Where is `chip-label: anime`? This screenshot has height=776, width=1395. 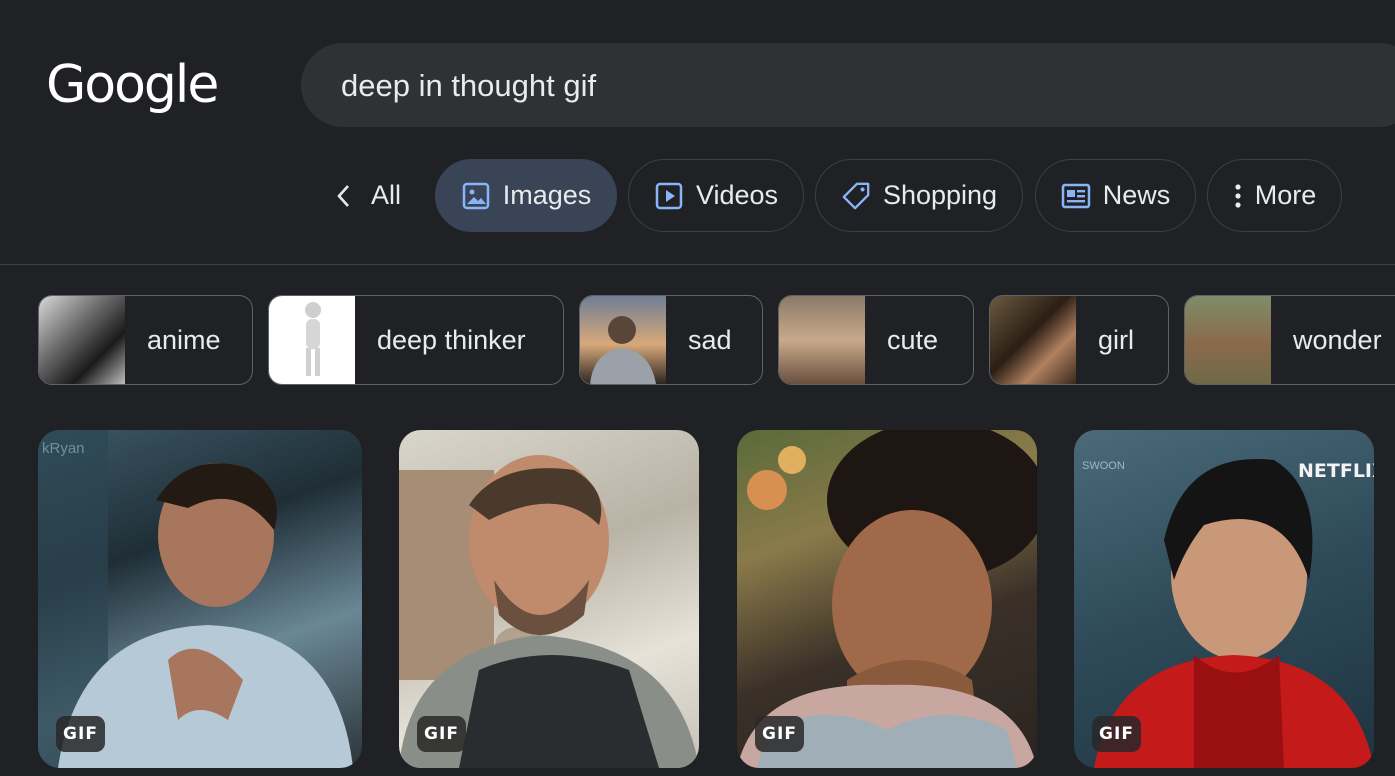
chip-label: anime is located at coordinates (184, 339).